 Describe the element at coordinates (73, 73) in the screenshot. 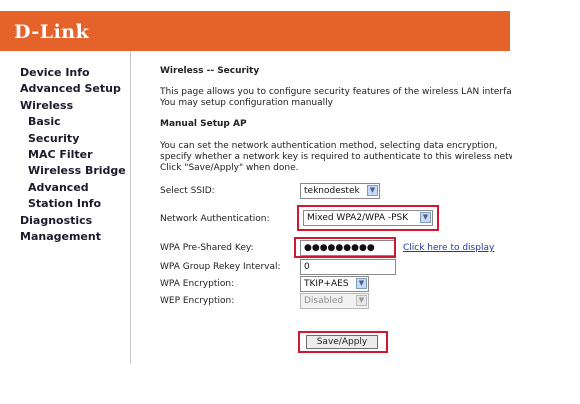

I see `nav-device-info: Device Info` at that location.